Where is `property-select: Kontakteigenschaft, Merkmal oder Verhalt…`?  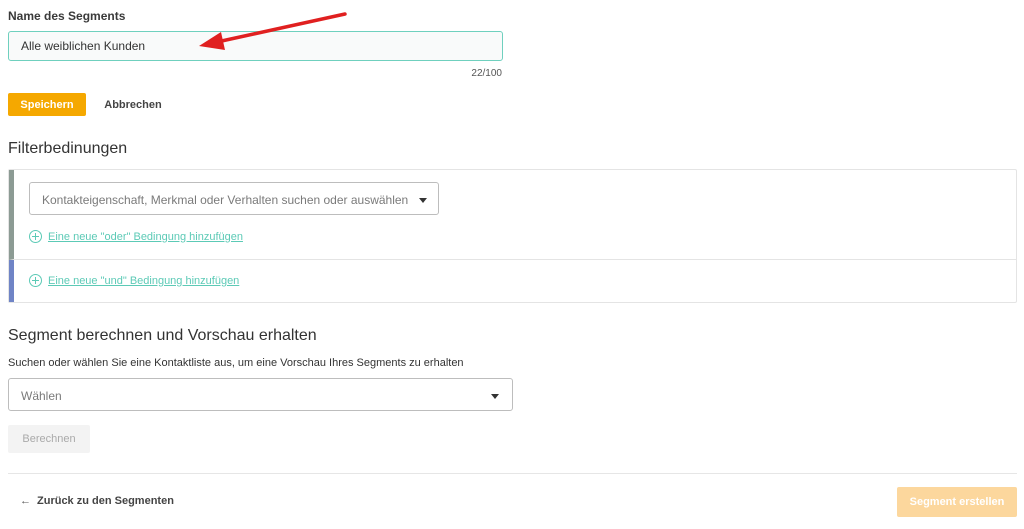
property-select: Kontakteigenschaft, Merkmal oder Verhalt… is located at coordinates (234, 198).